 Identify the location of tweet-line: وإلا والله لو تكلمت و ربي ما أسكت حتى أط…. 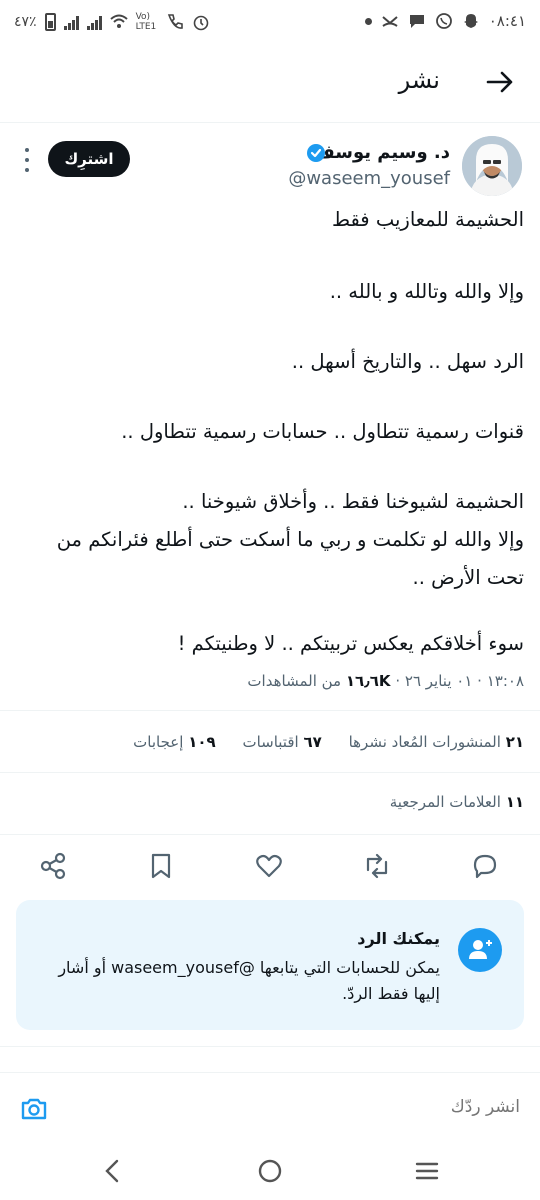
(290, 539).